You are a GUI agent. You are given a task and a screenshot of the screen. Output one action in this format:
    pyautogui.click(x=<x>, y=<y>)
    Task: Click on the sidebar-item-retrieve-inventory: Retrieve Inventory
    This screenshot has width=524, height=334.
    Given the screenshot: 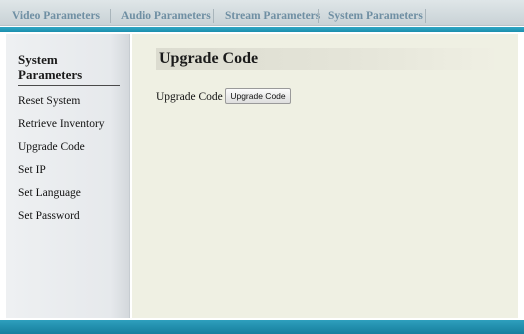 What is the action you would take?
    pyautogui.click(x=61, y=124)
    